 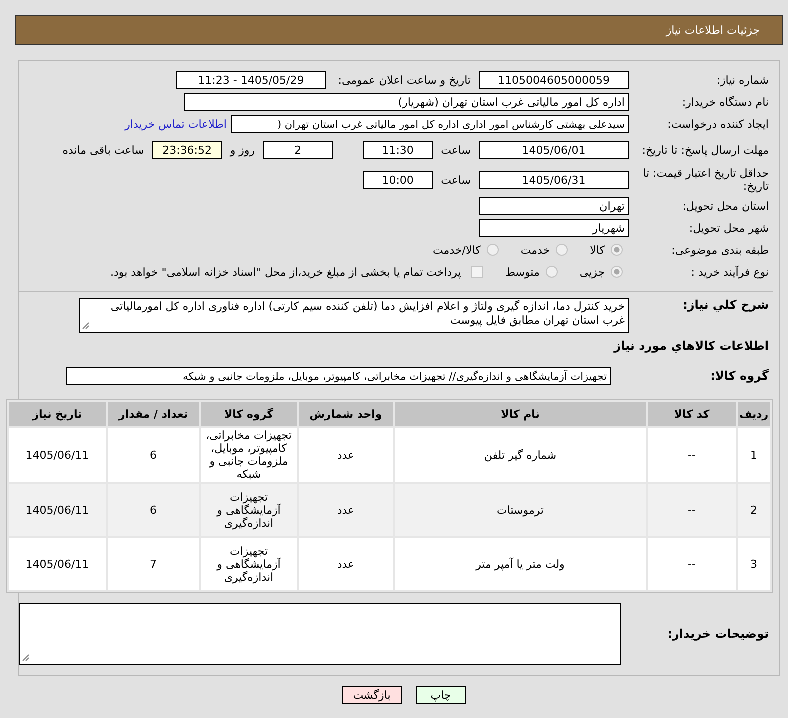 What do you see at coordinates (187, 150) in the screenshot?
I see `remaining-time-field: 23:36:52` at bounding box center [187, 150].